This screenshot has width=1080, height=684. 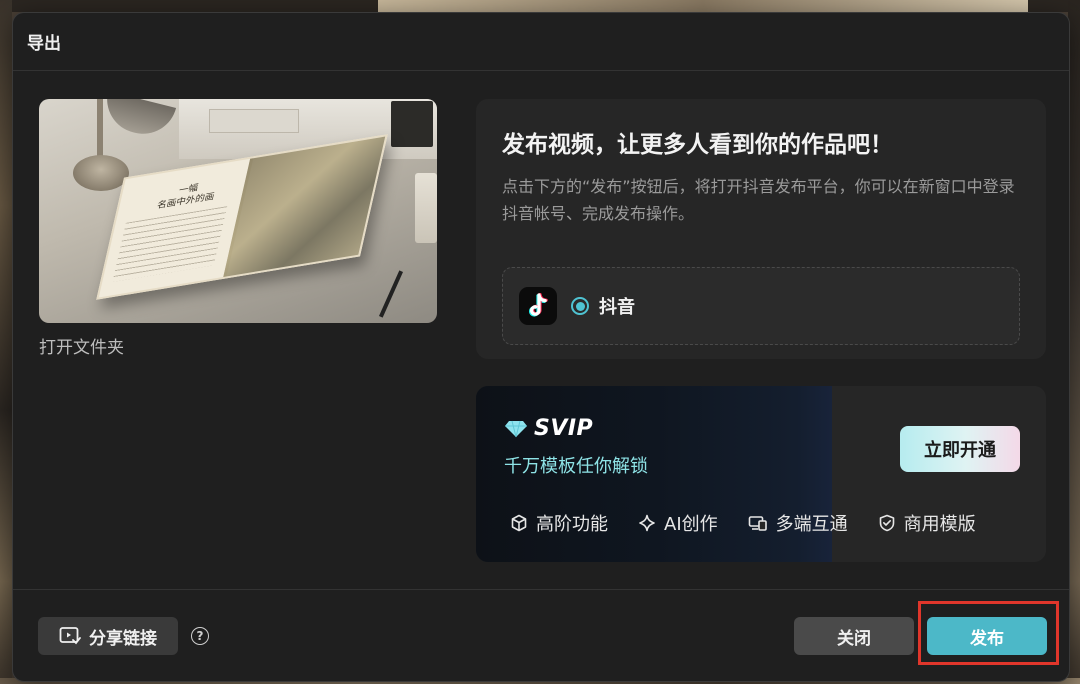 I want to click on preview-book-lines, so click(x=170, y=244).